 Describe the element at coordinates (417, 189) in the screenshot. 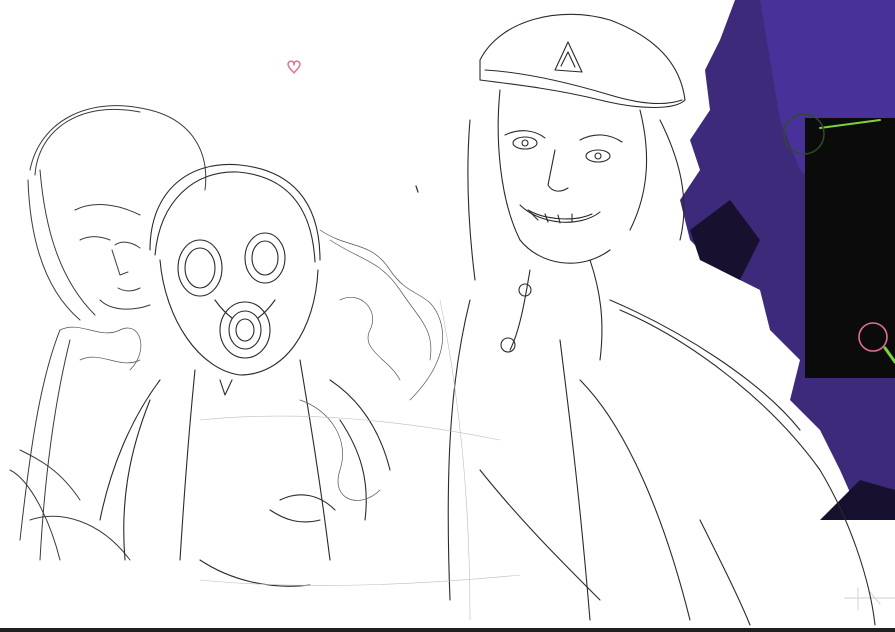

I see `stray-mark` at that location.